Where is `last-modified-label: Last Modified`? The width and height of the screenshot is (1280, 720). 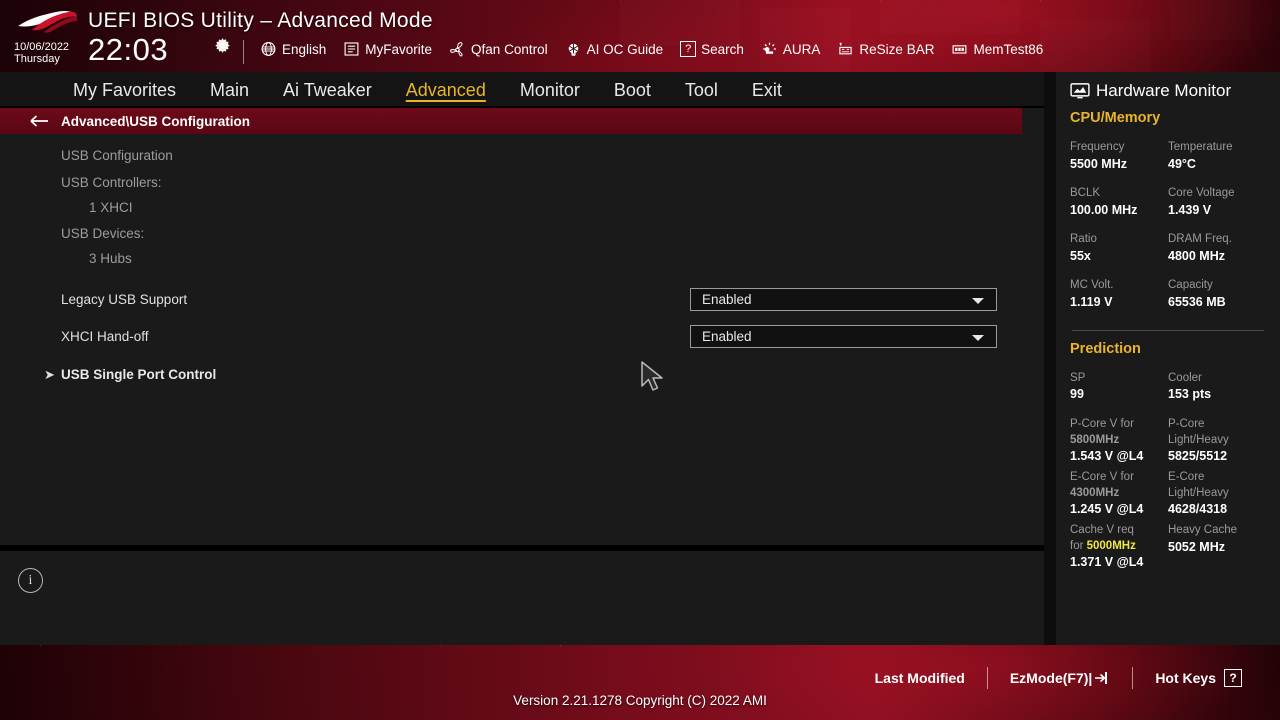
last-modified-label: Last Modified is located at coordinates (919, 678).